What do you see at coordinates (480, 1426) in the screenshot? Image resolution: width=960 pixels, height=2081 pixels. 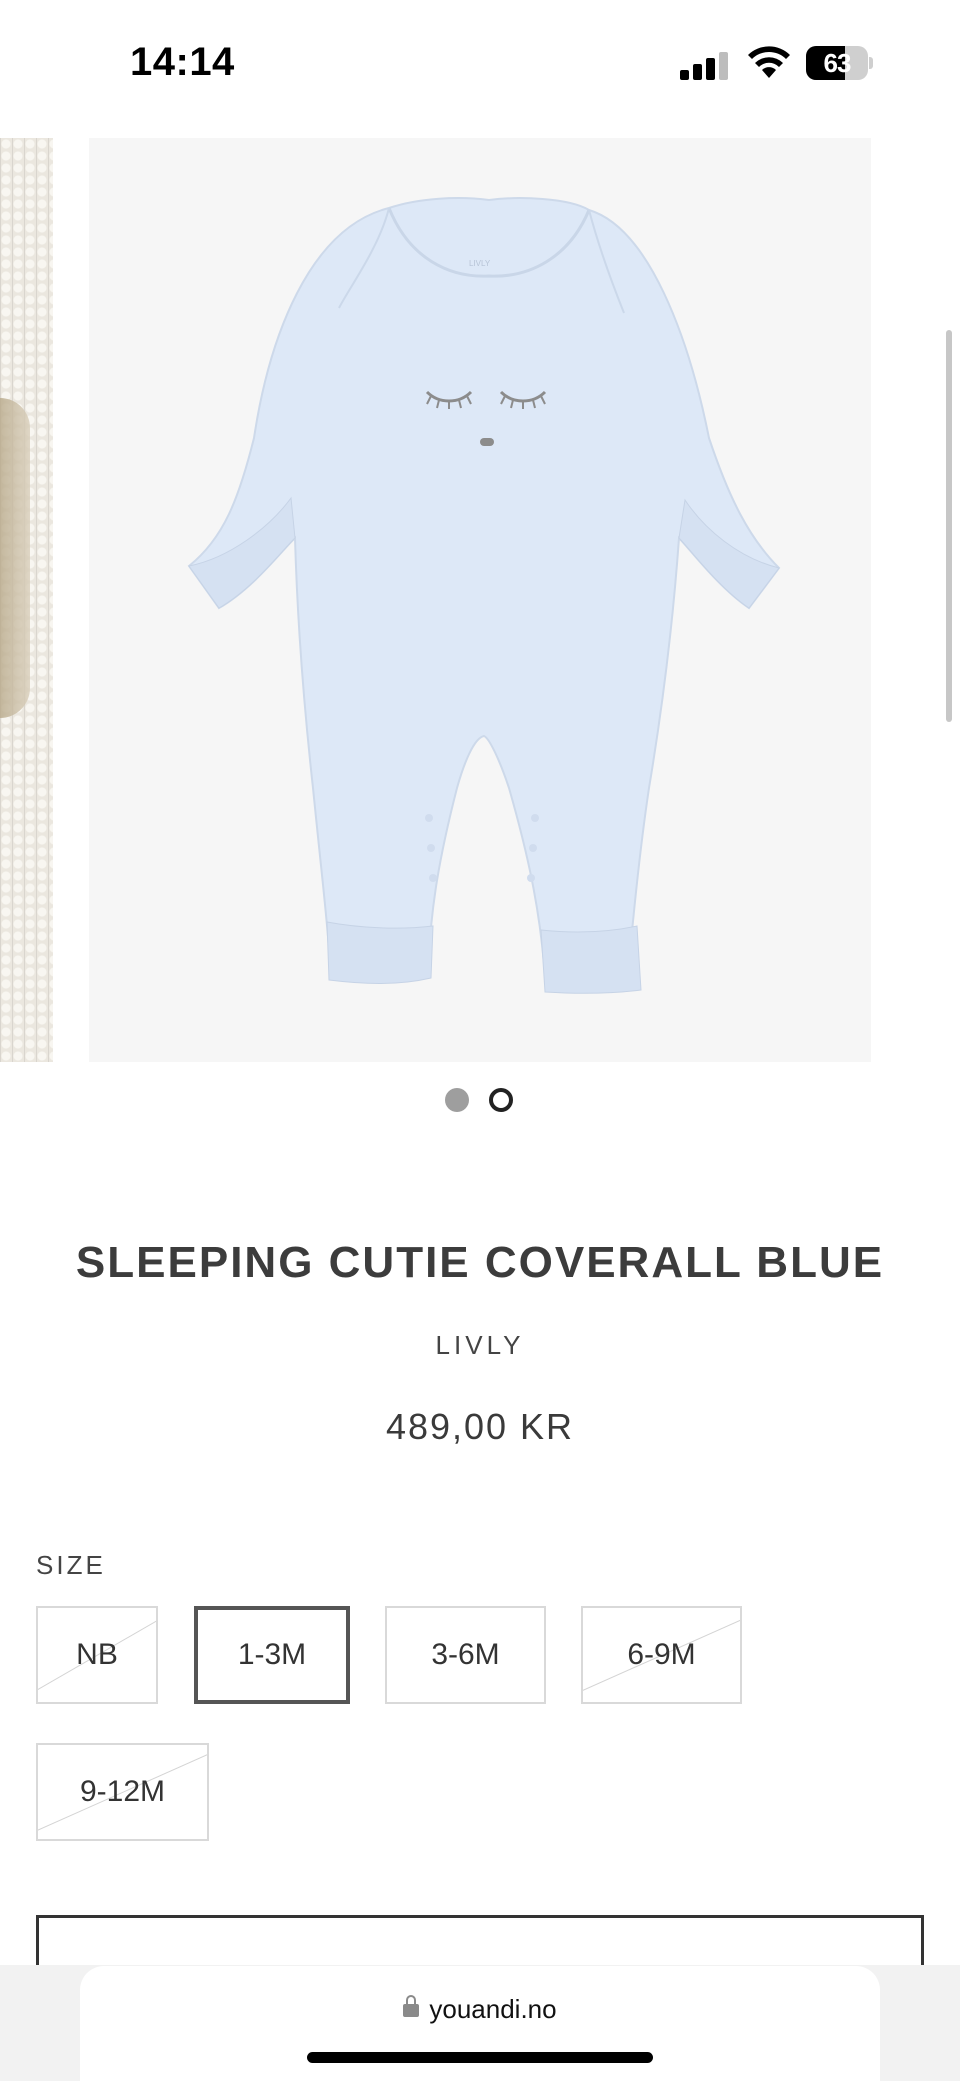 I see `product-price: 489,00 KR` at bounding box center [480, 1426].